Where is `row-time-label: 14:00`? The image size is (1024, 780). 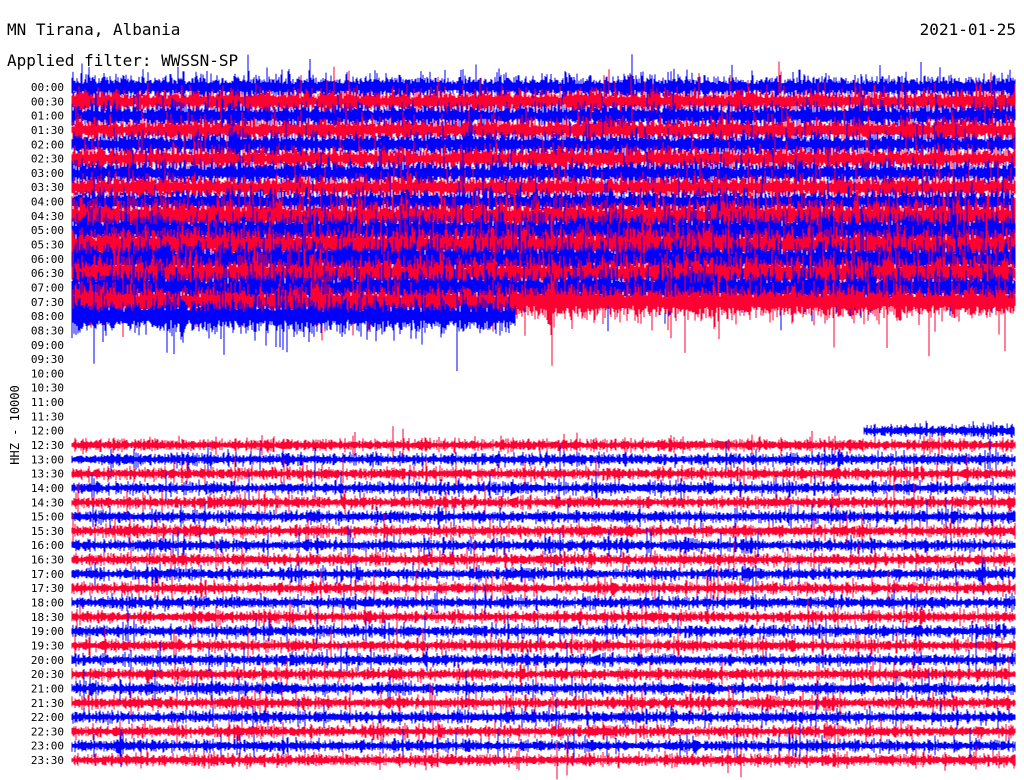
row-time-label: 14:00 is located at coordinates (47, 488).